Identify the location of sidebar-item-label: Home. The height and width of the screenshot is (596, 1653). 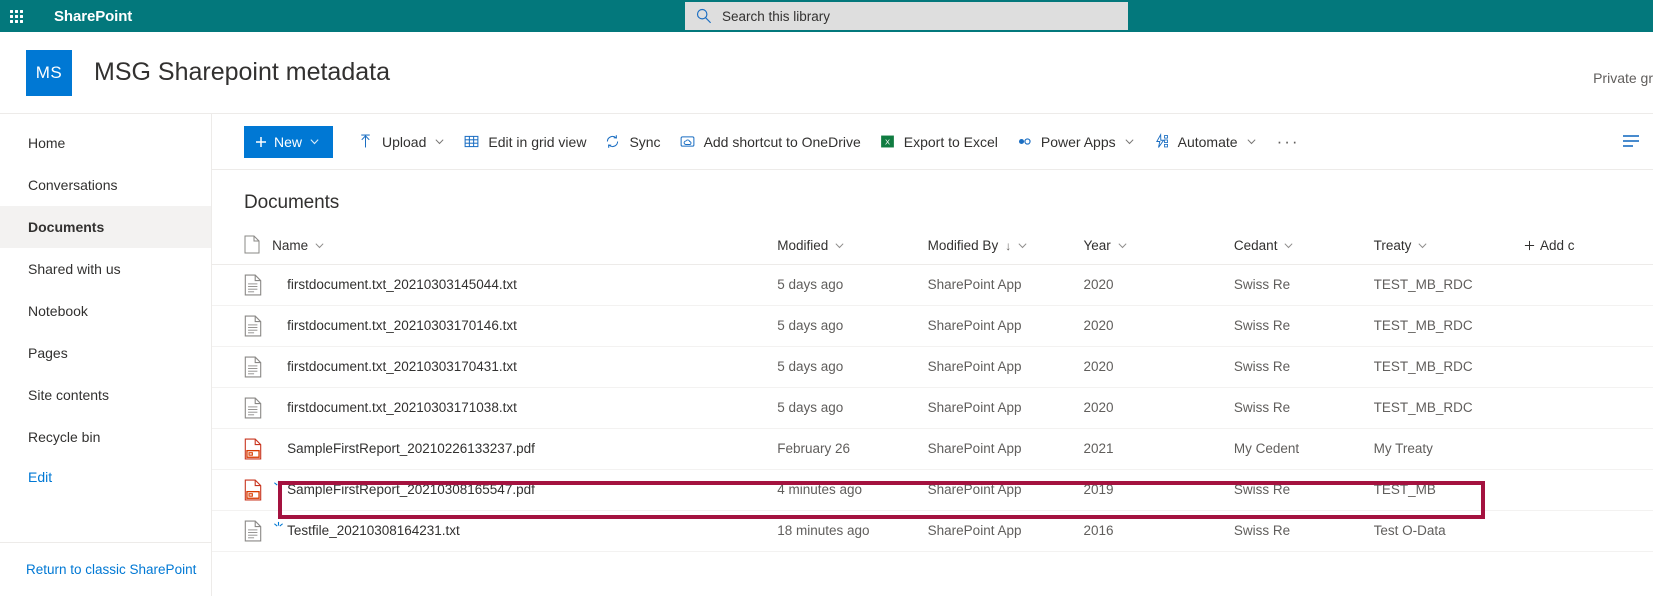
(47, 143).